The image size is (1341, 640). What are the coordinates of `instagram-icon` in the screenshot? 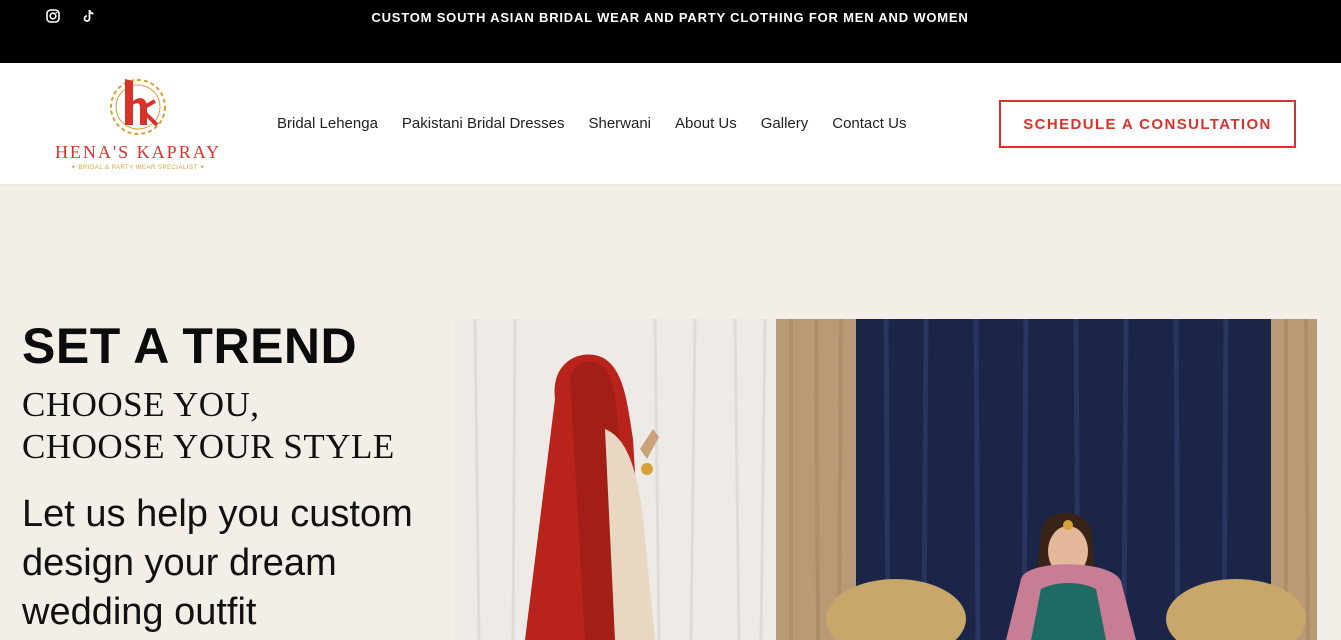 It's located at (53, 16).